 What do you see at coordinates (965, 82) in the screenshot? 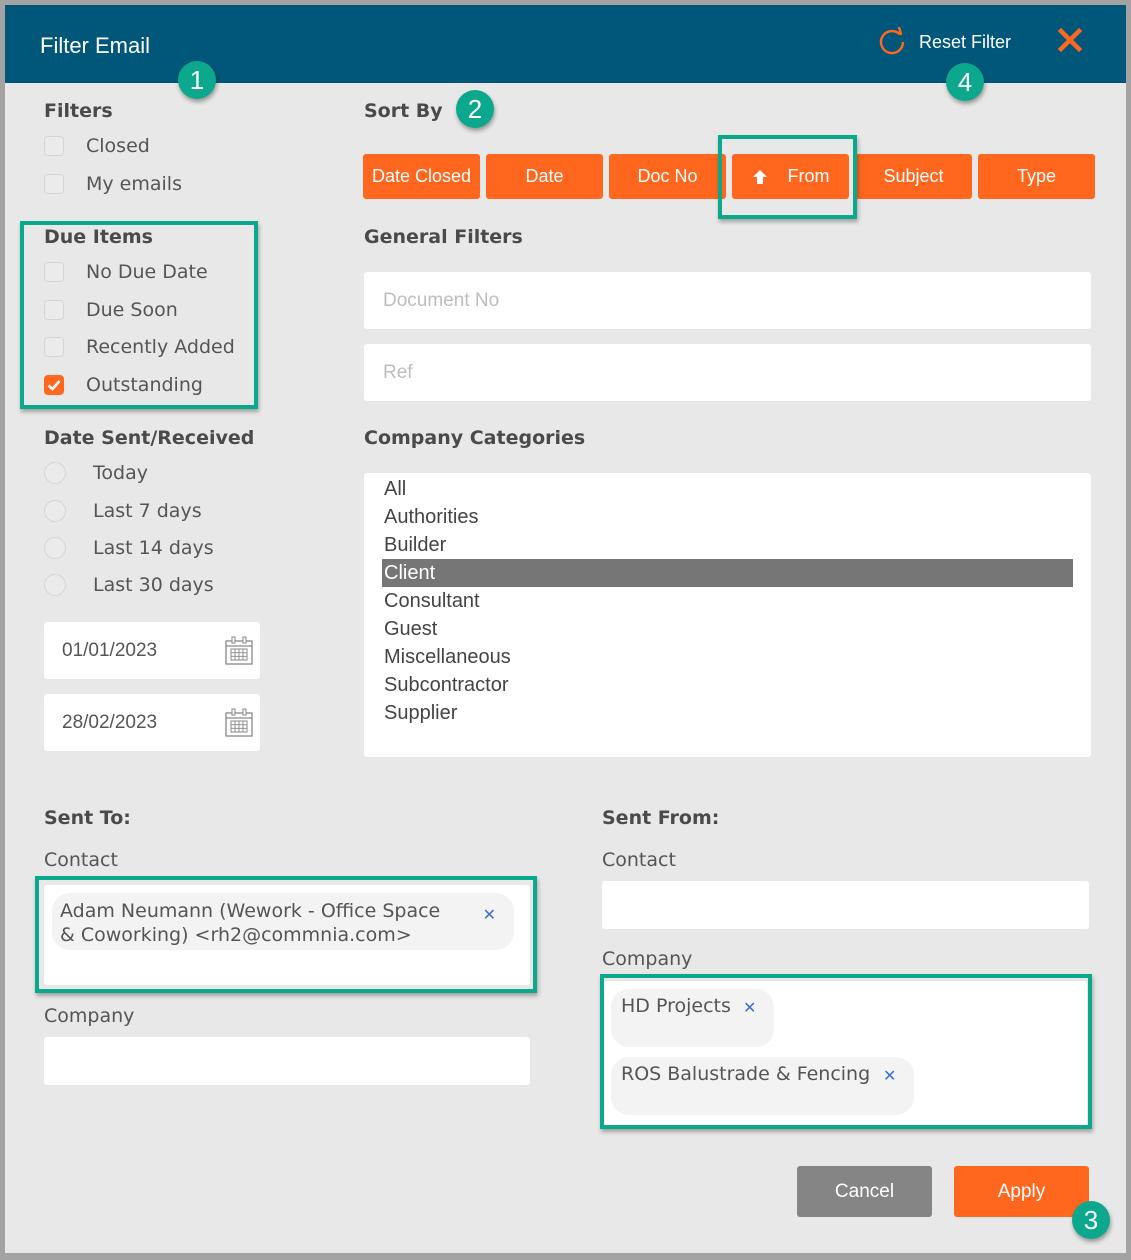
I see `annotation-badge-4: 4` at bounding box center [965, 82].